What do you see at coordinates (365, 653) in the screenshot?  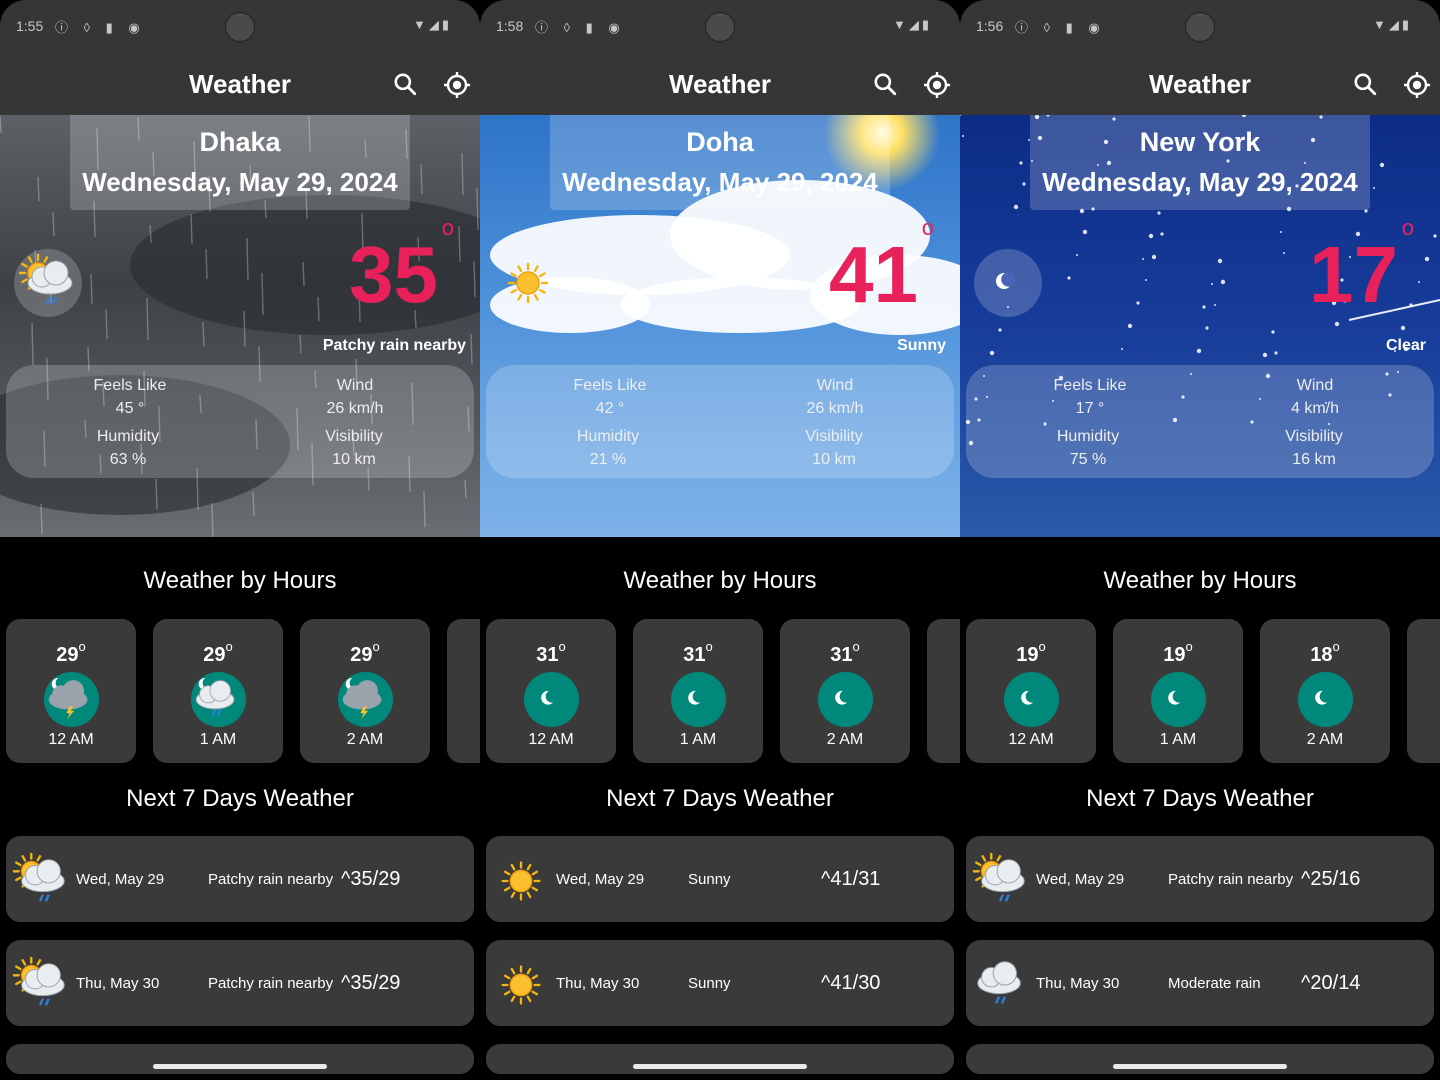 I see `hour-temperature: 29o` at bounding box center [365, 653].